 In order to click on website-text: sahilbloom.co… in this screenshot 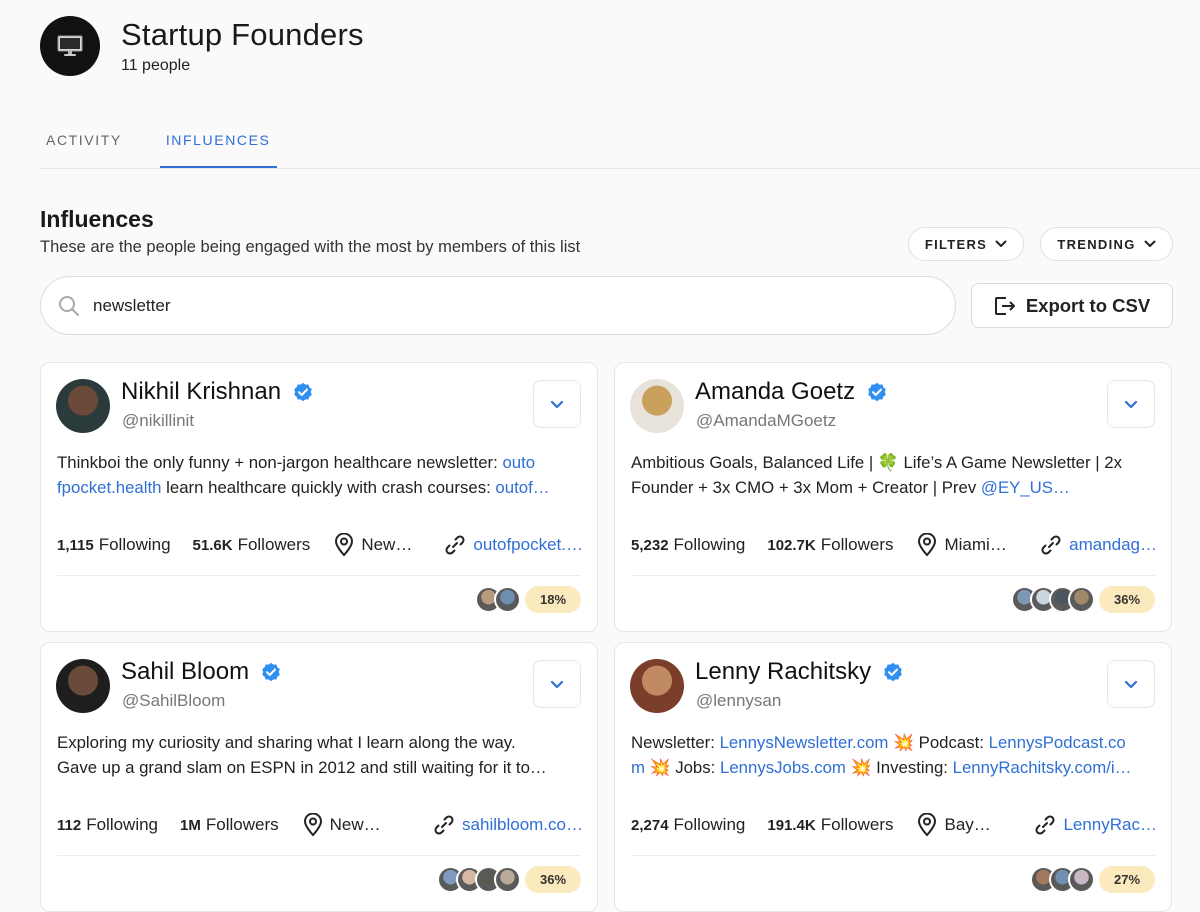, I will do `click(522, 825)`.